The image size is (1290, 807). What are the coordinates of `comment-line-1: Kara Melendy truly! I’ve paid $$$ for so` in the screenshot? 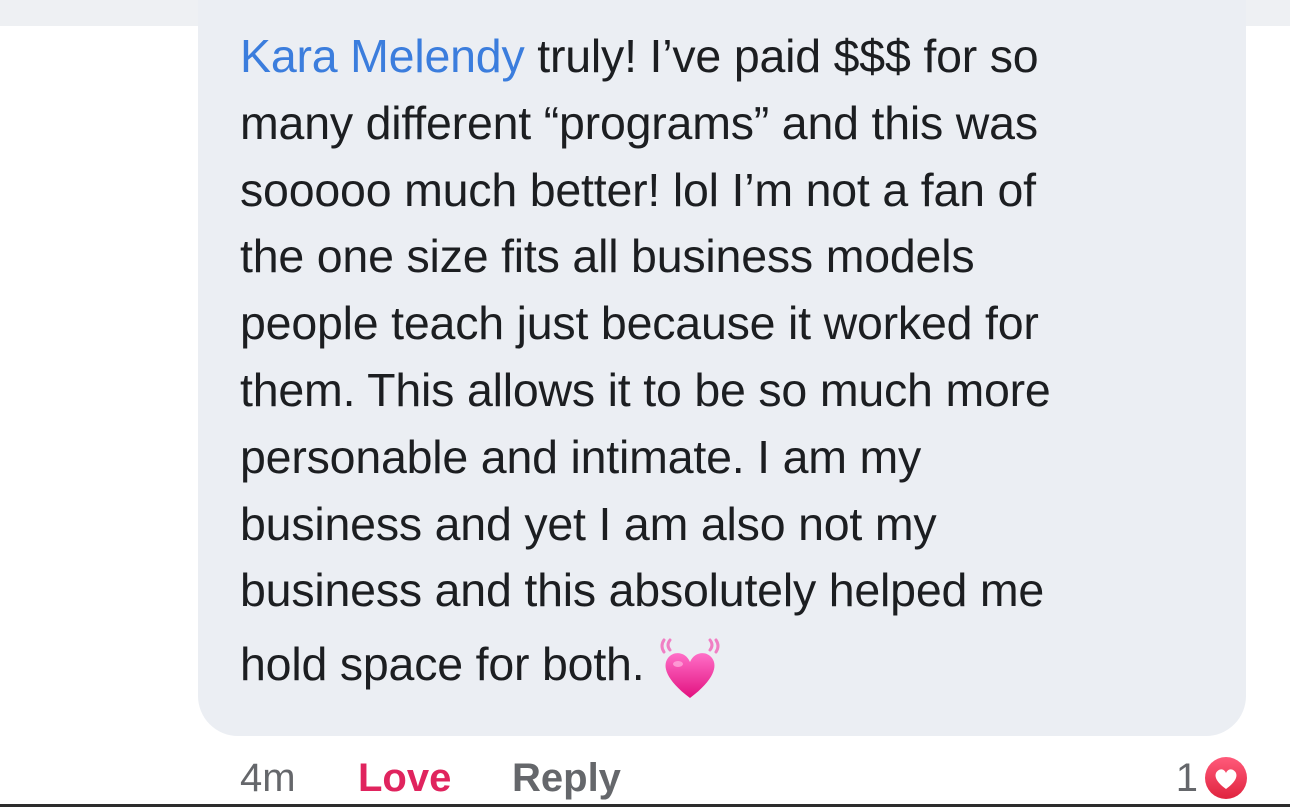 It's located at (732, 56).